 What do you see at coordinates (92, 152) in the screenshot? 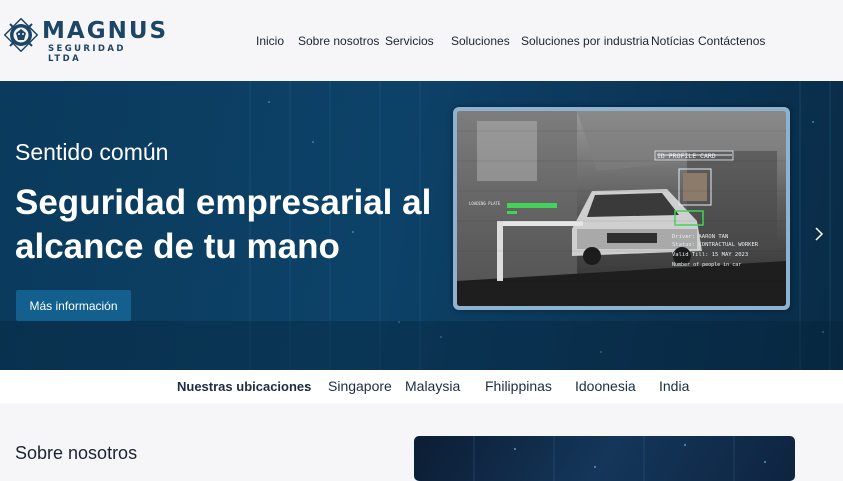
I see `hero-eyebrow: Sentido común` at bounding box center [92, 152].